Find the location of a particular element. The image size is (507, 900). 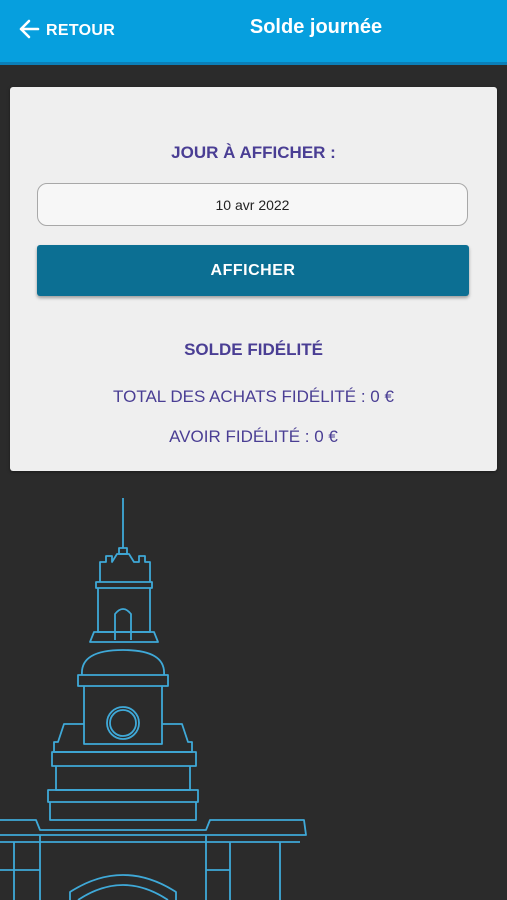

show-button: AFFICHER is located at coordinates (253, 270).